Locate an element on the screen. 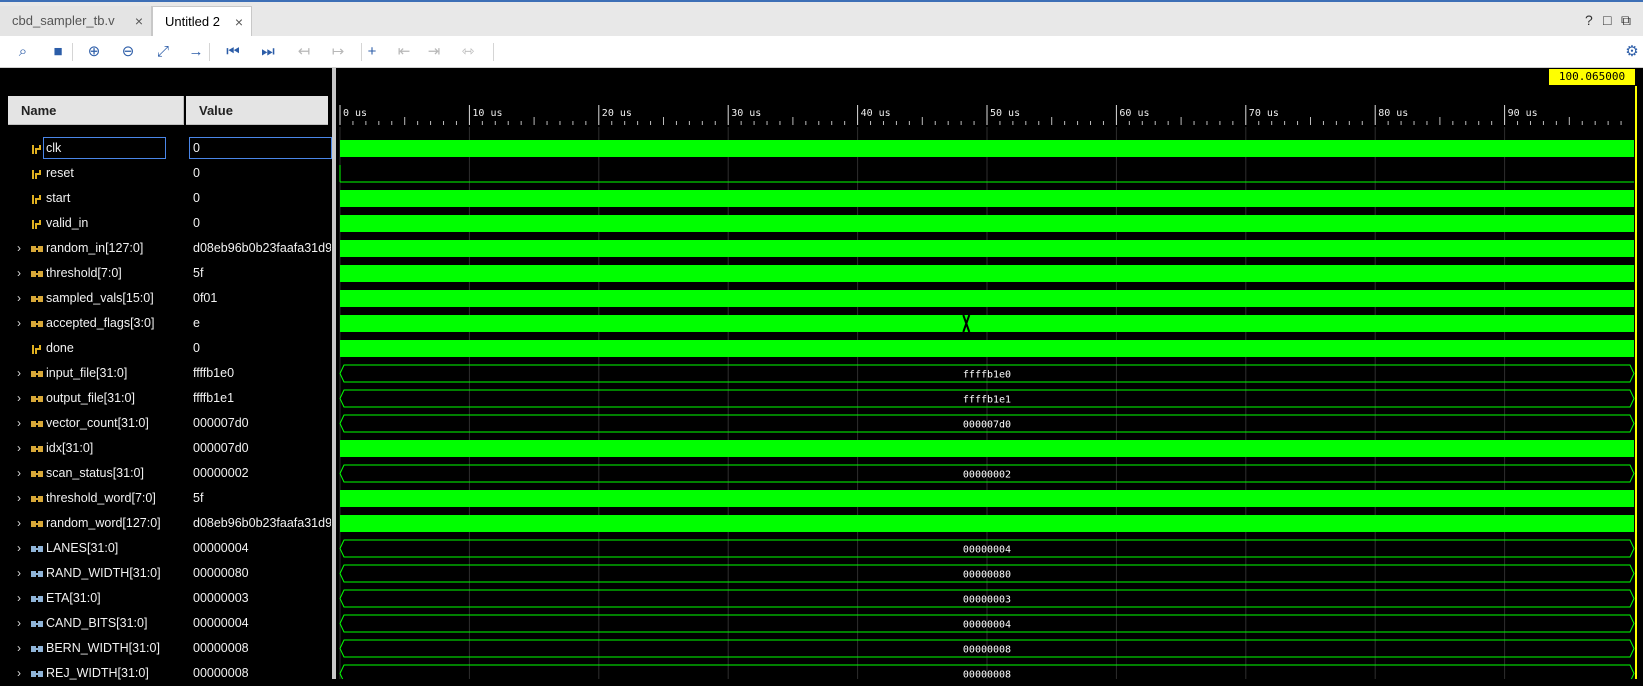  bus-value-label: 00000002 is located at coordinates (987, 475).